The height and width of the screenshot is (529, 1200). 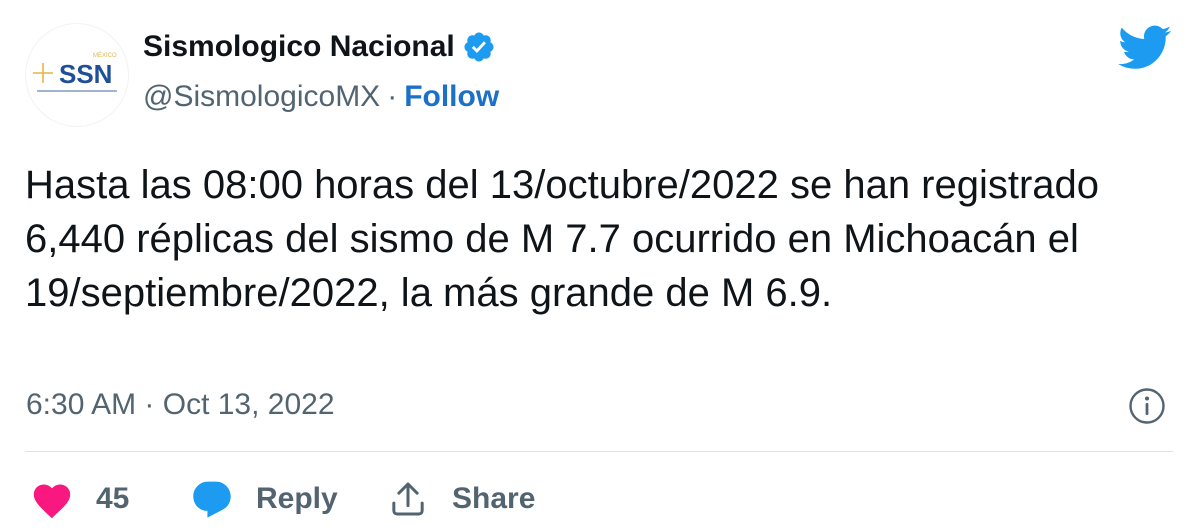 I want to click on action-divider, so click(x=599, y=451).